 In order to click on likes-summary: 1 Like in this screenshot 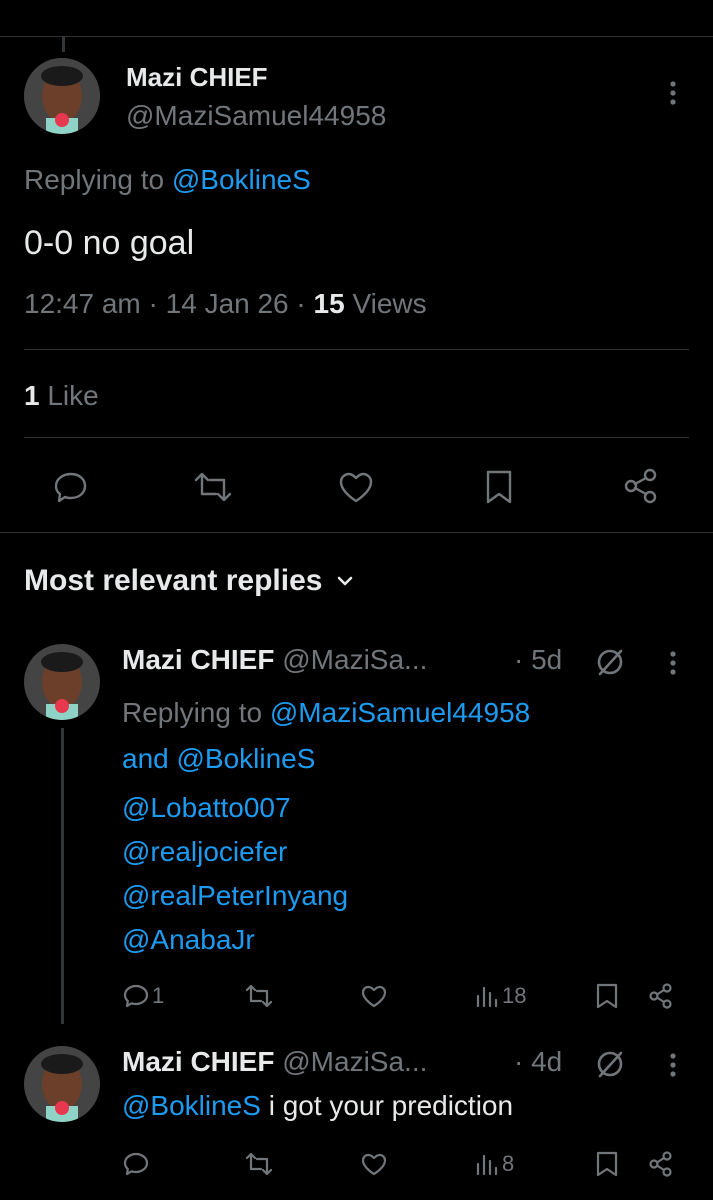, I will do `click(61, 396)`.